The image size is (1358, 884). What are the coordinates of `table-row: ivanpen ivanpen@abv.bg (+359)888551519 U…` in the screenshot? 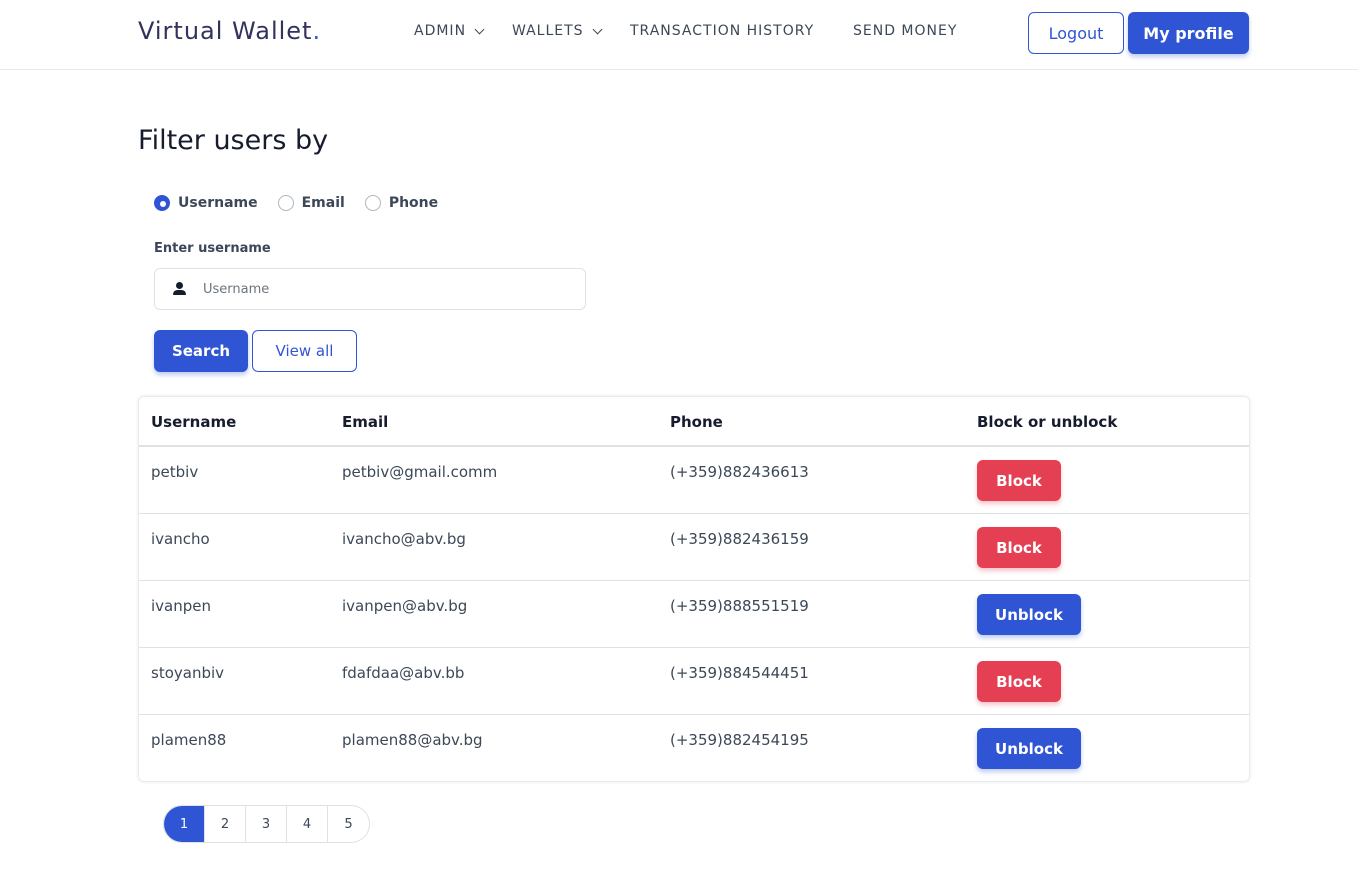 It's located at (694, 614).